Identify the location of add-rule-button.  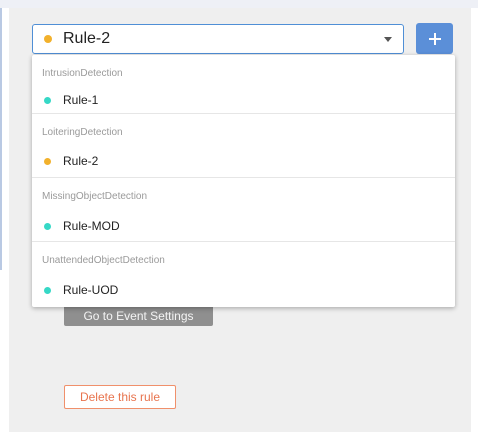
(434, 38).